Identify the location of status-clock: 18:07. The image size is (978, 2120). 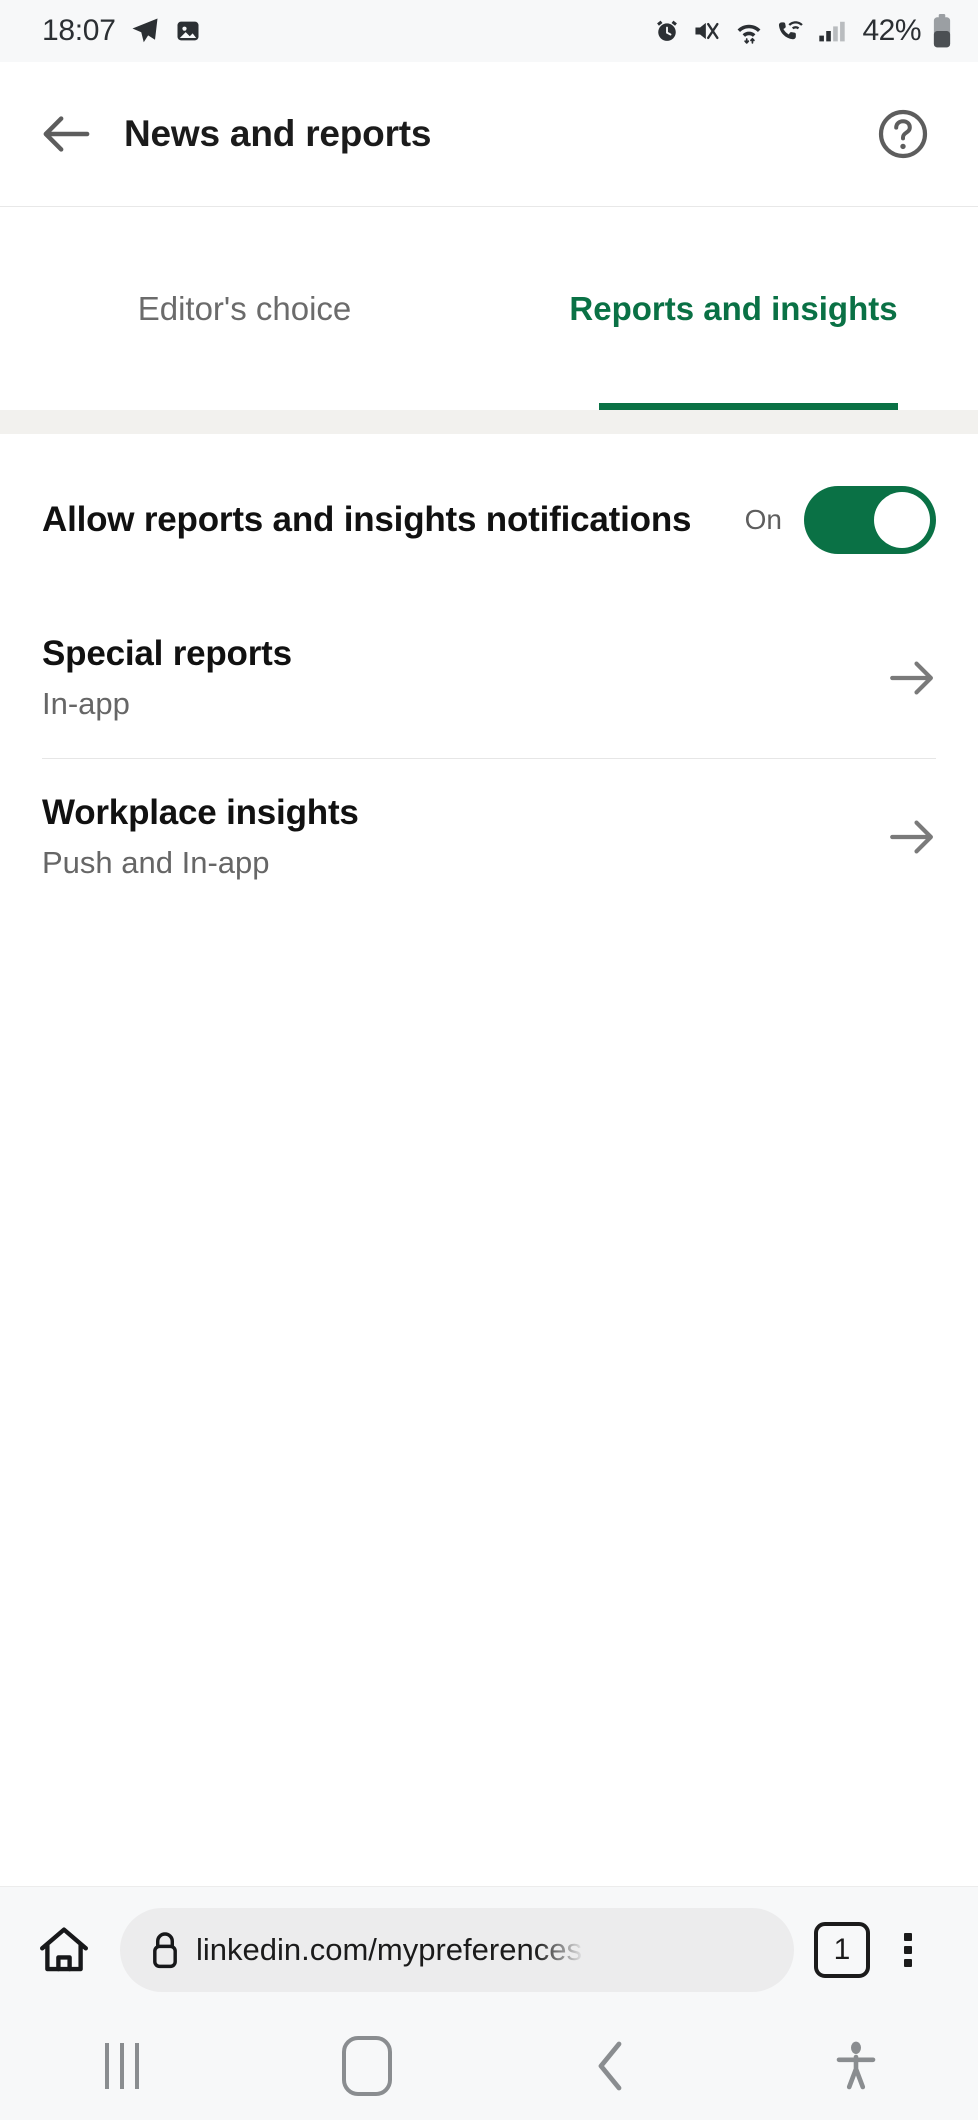
(79, 30).